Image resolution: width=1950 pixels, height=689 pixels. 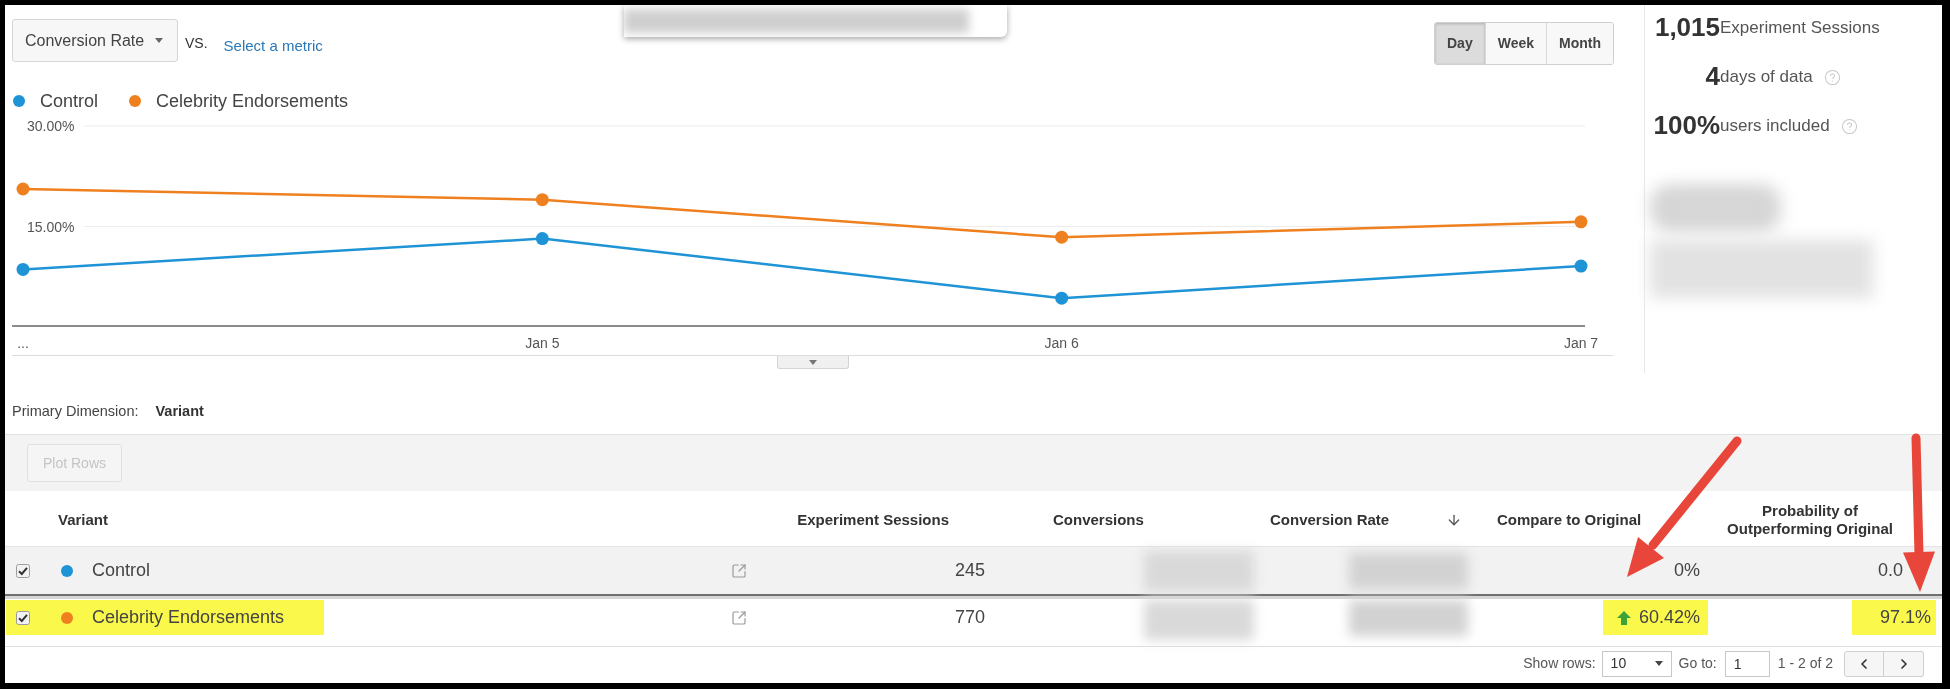 What do you see at coordinates (1712, 76) in the screenshot?
I see `stat-value: 4` at bounding box center [1712, 76].